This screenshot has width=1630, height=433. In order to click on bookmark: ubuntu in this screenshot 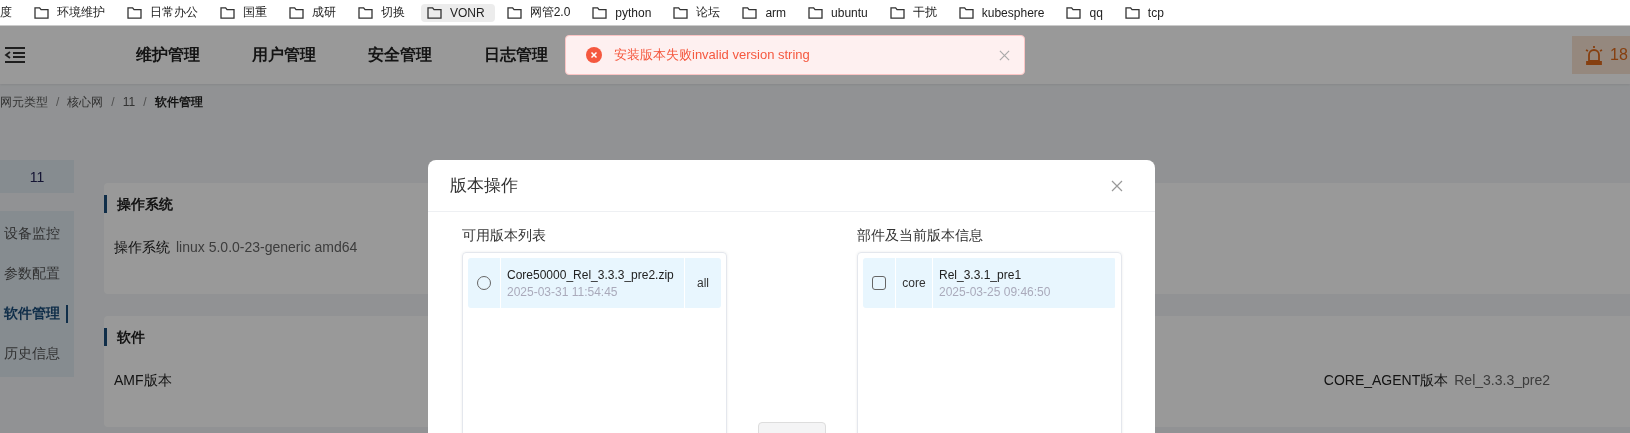, I will do `click(840, 12)`.